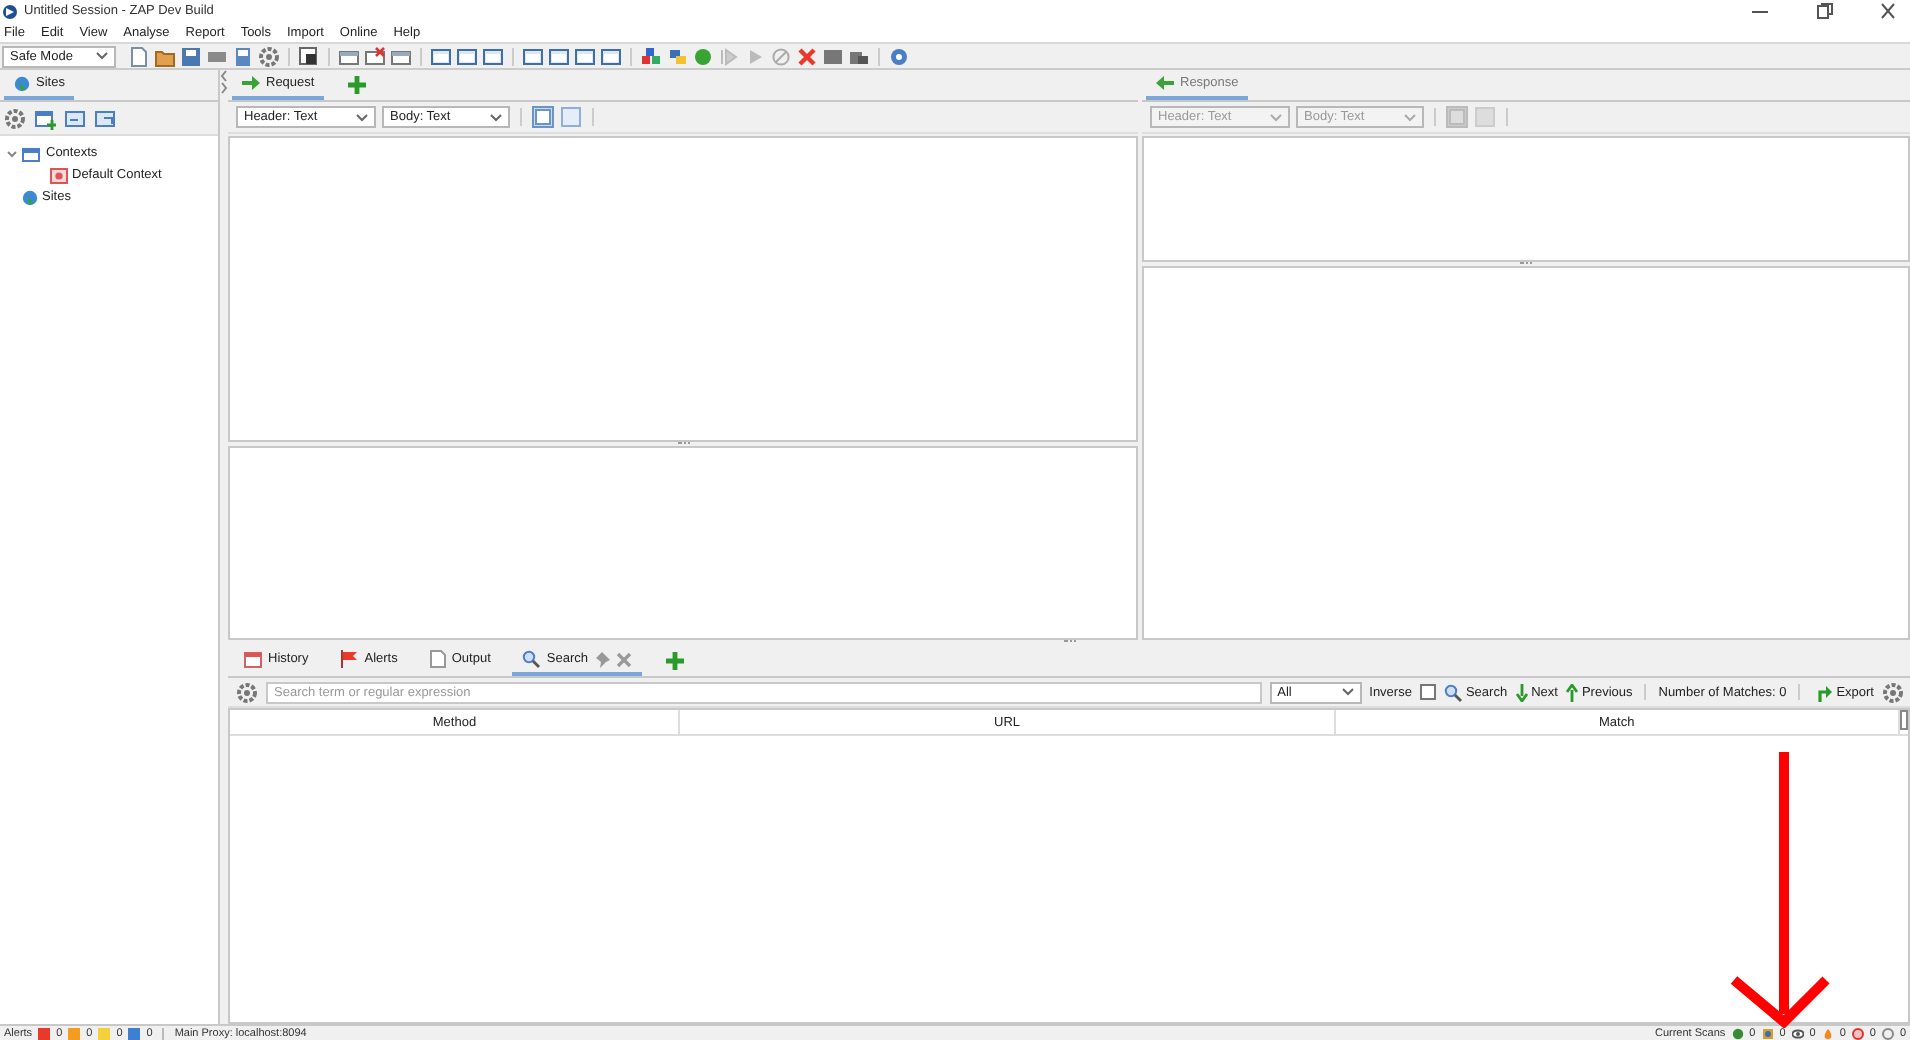 Image resolution: width=1910 pixels, height=1040 pixels. What do you see at coordinates (1571, 692) in the screenshot?
I see `up-arrow-icon` at bounding box center [1571, 692].